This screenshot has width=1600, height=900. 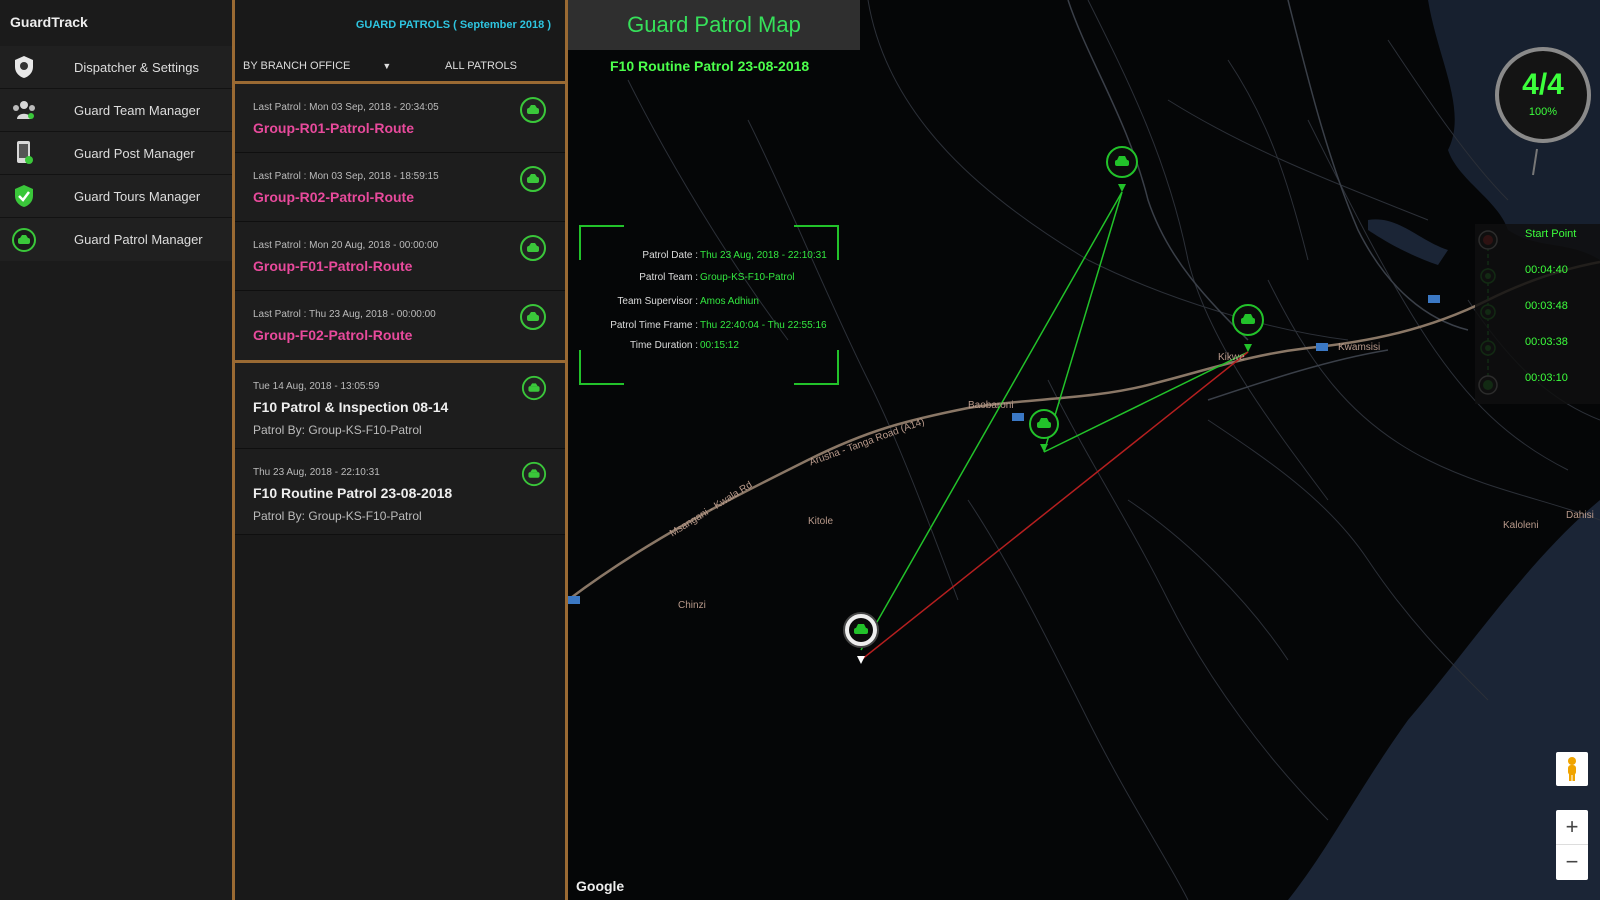 I want to click on place-label: Dahisi, so click(x=1580, y=515).